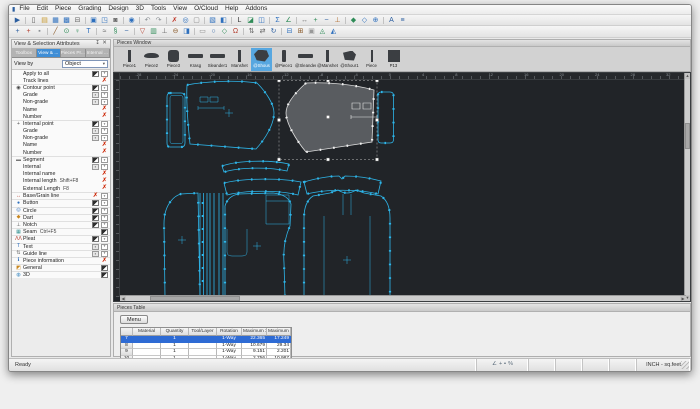  Describe the element at coordinates (61, 232) in the screenshot. I see `attribute-row: ▦ Seam Ctrl+F5` at that location.